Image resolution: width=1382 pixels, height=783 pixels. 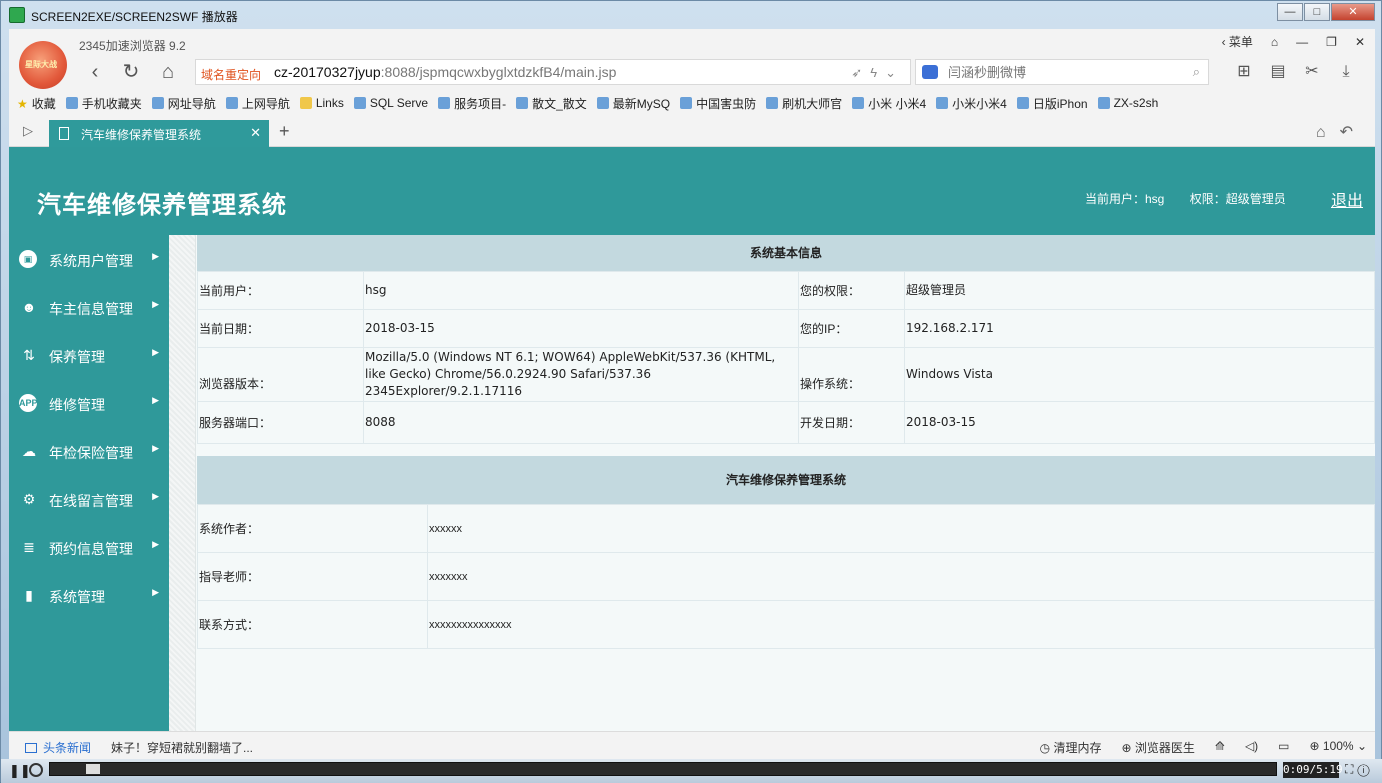 I want to click on toolbar-icons: ⊞ ▤ ✂ ⤓, so click(x=1295, y=72).